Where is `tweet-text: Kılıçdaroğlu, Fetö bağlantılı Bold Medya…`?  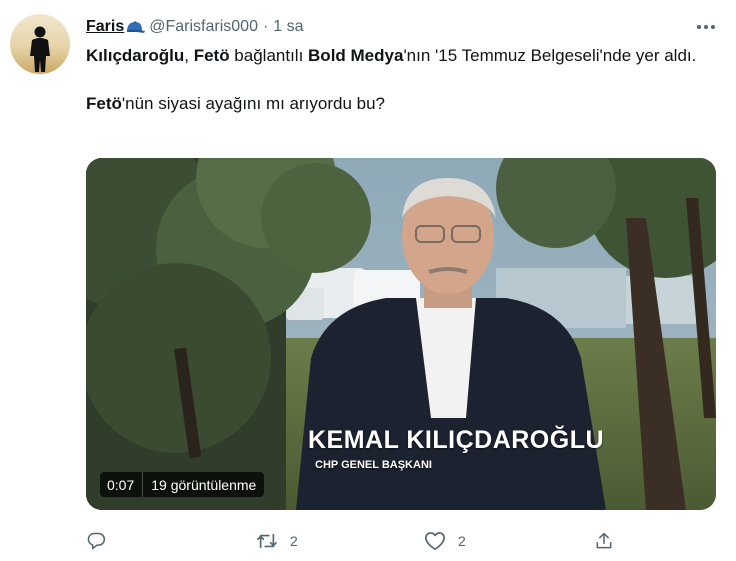
tweet-text: Kılıçdaroğlu, Fetö bağlantılı Bold Medya… is located at coordinates (404, 80).